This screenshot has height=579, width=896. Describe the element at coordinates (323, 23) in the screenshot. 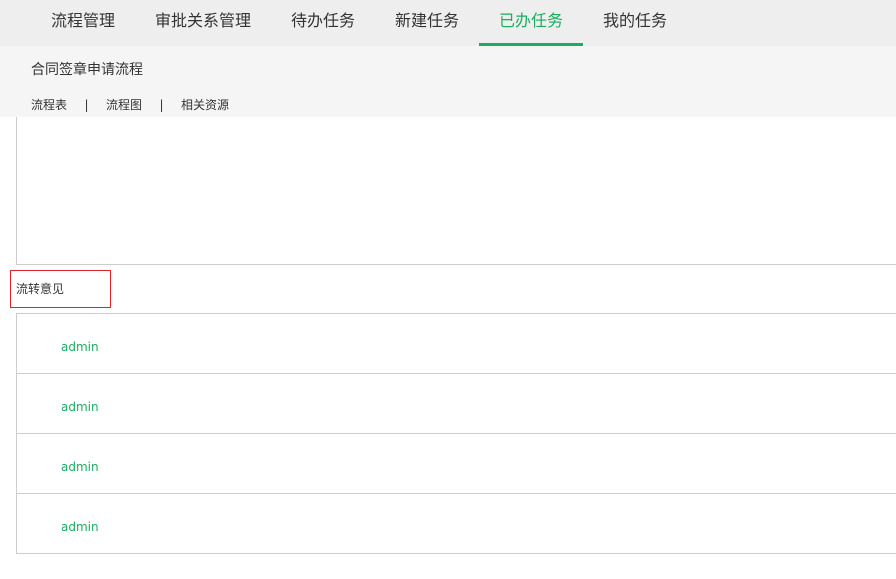

I see `tab-pending-tasks: 待办任务` at that location.